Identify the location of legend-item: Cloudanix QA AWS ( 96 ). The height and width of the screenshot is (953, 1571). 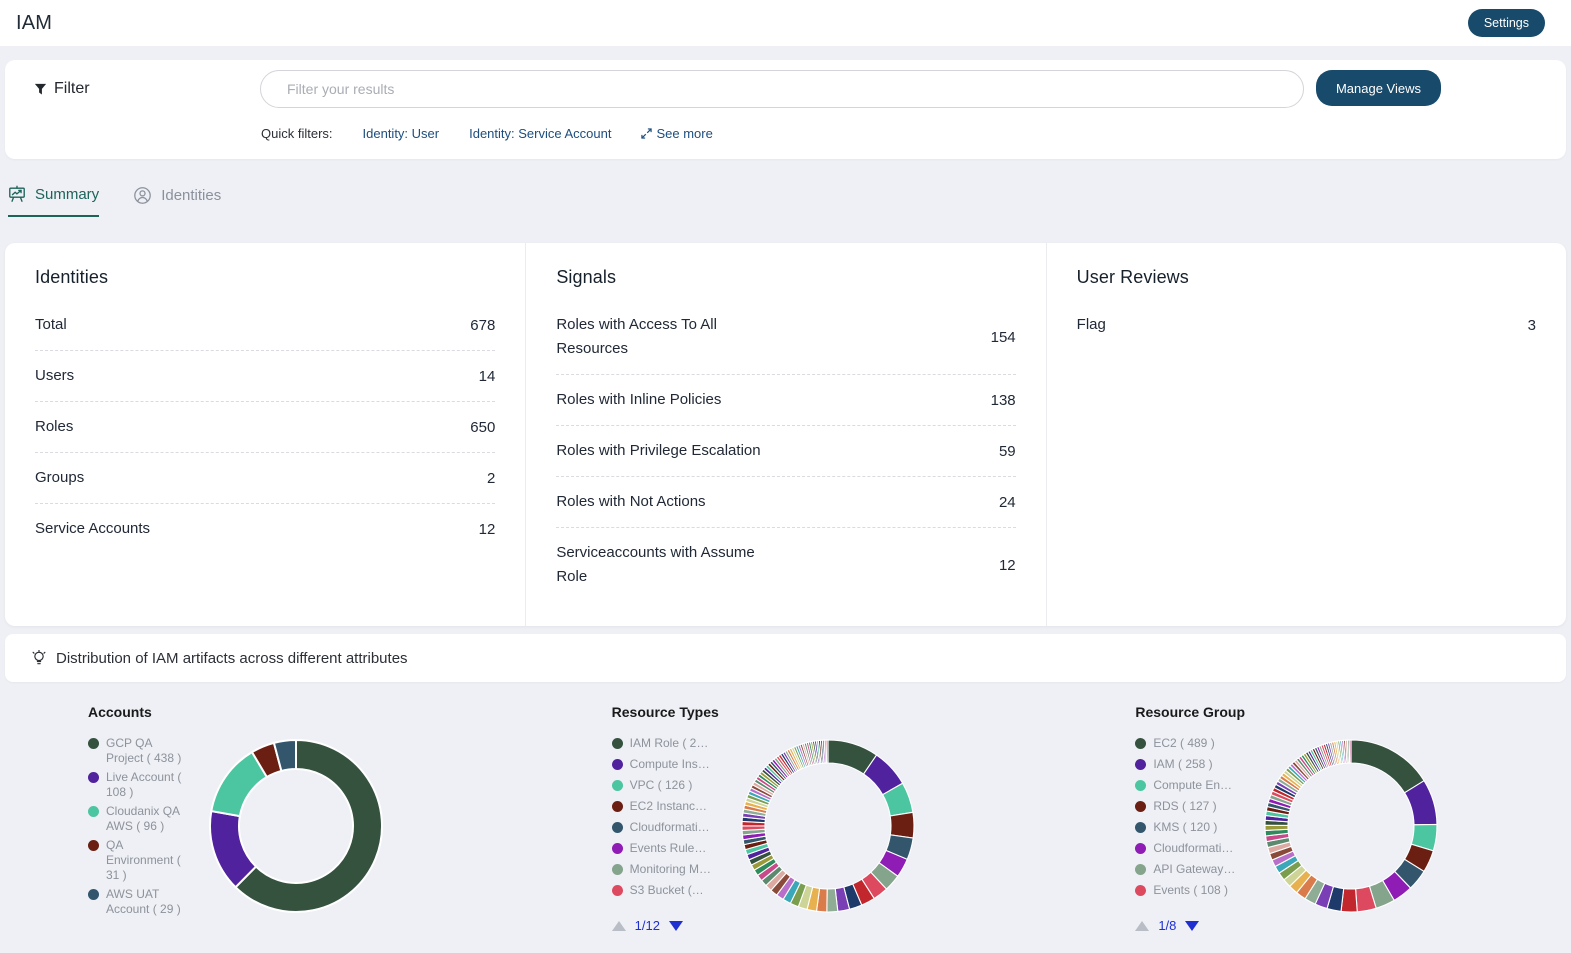
(140, 819).